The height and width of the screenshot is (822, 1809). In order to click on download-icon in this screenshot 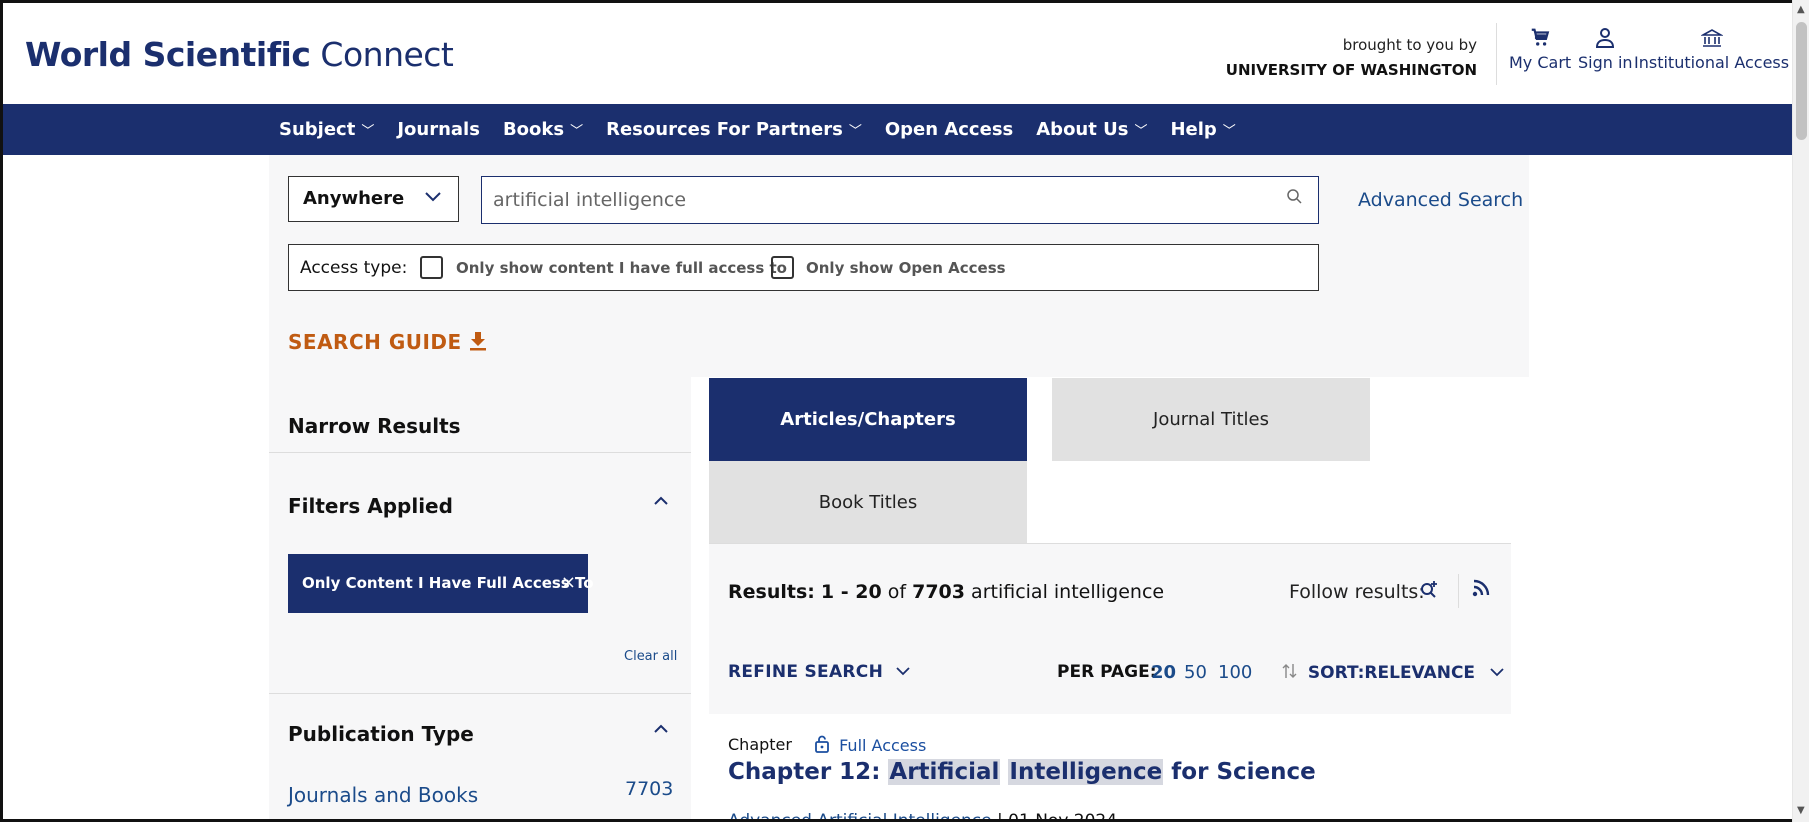, I will do `click(478, 342)`.